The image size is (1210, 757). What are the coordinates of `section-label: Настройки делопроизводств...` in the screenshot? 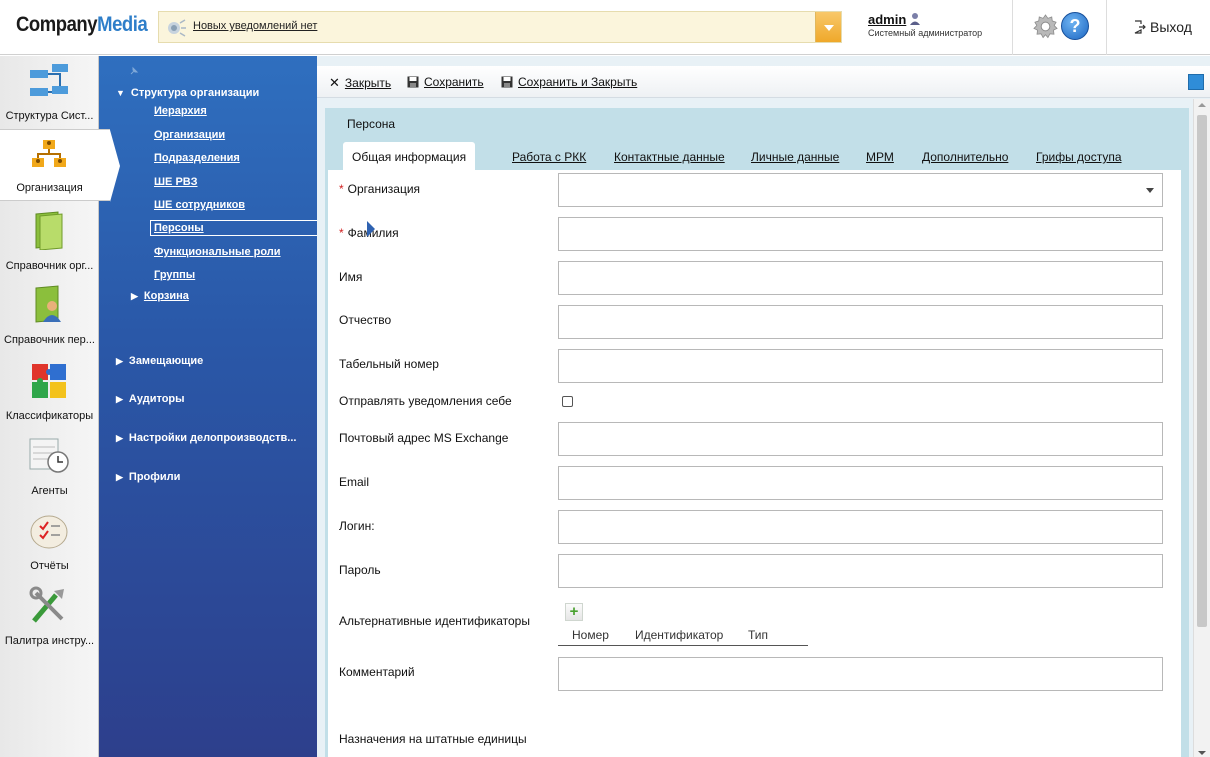 It's located at (212, 438).